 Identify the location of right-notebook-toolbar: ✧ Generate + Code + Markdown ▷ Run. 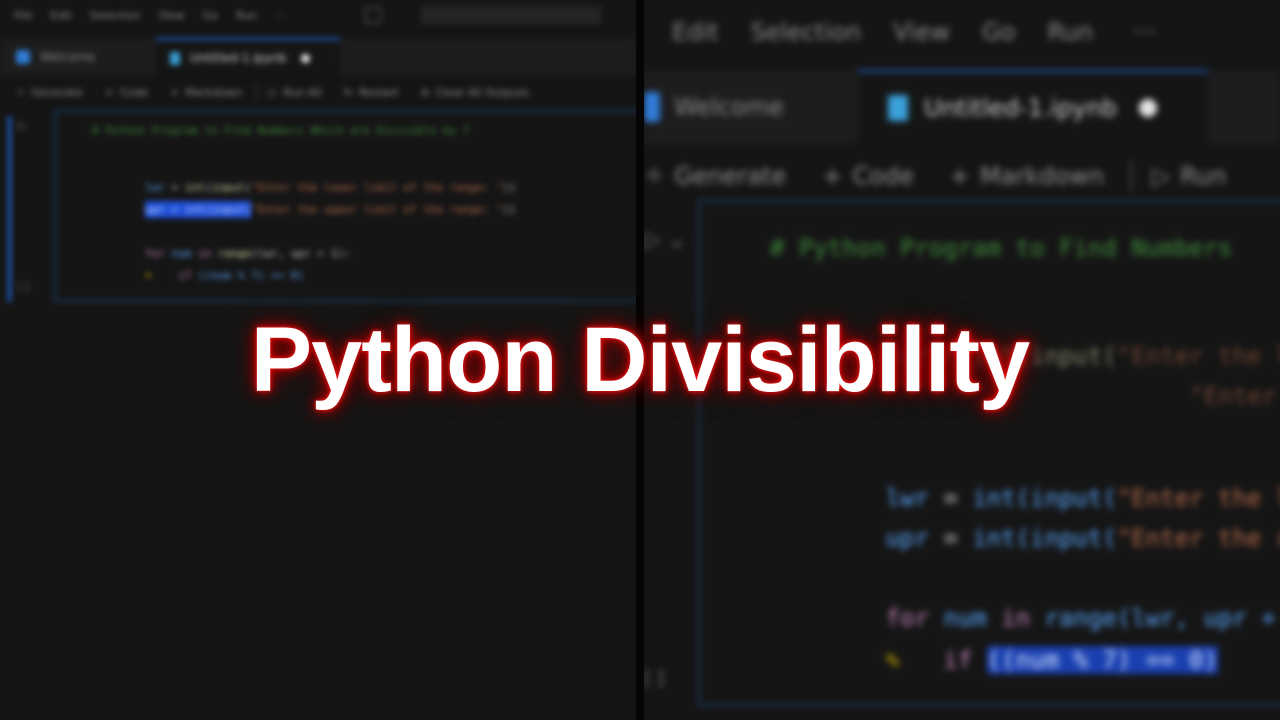
(962, 176).